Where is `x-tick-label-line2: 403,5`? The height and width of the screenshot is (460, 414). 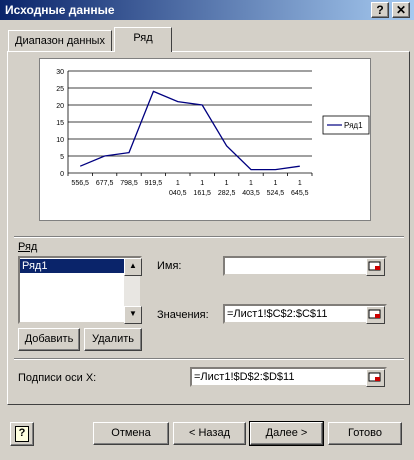
x-tick-label-line2: 403,5 is located at coordinates (251, 193).